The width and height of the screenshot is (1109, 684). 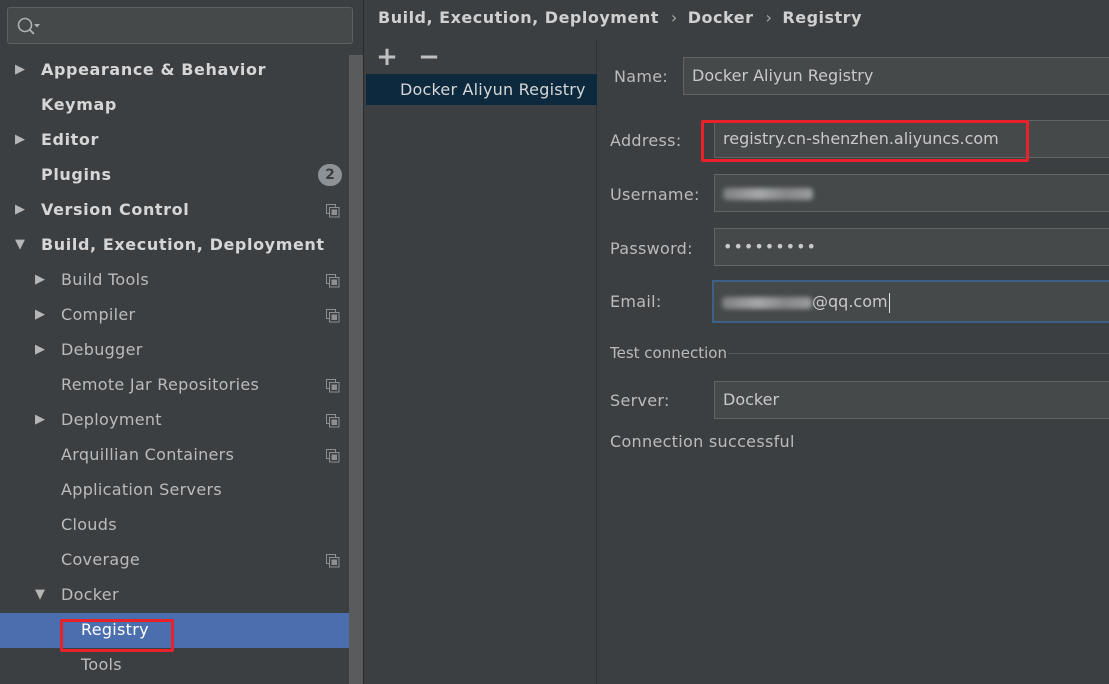 I want to click on plugins-update-badge: 2, so click(x=330, y=175).